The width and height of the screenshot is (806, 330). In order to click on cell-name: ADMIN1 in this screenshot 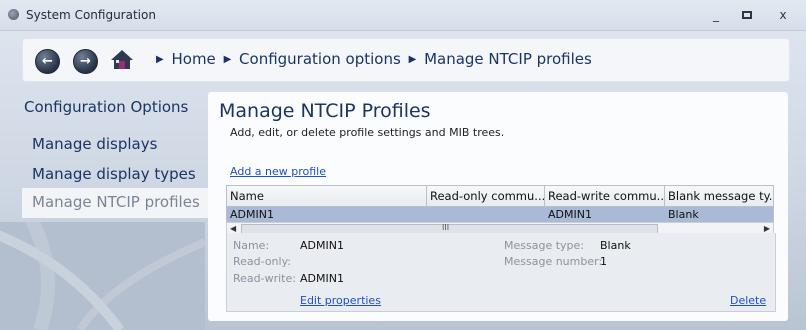, I will do `click(252, 214)`.